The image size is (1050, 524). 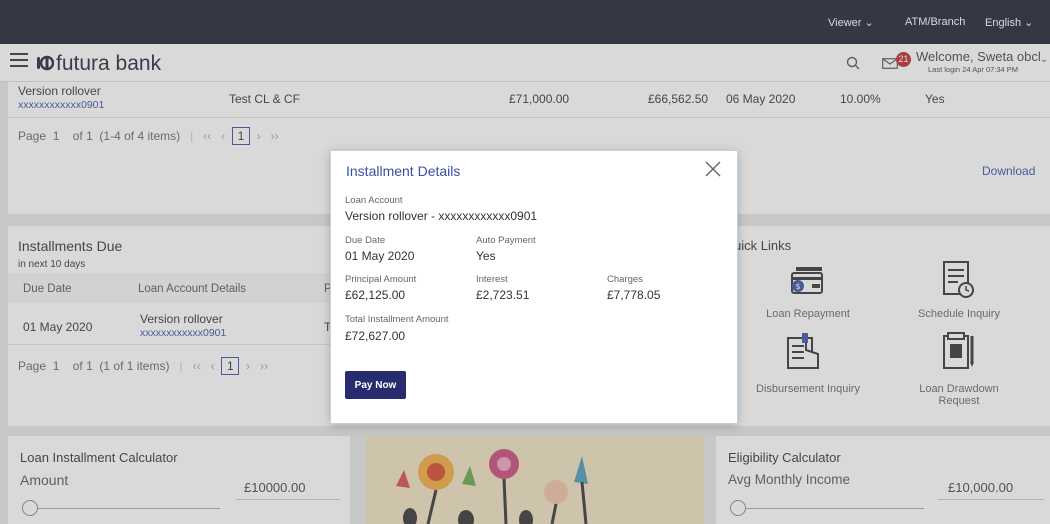 I want to click on modal-title: Installment Details, so click(x=403, y=171).